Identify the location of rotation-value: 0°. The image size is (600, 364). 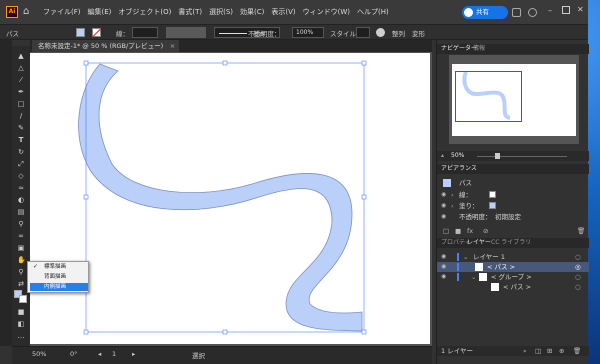
(73, 354).